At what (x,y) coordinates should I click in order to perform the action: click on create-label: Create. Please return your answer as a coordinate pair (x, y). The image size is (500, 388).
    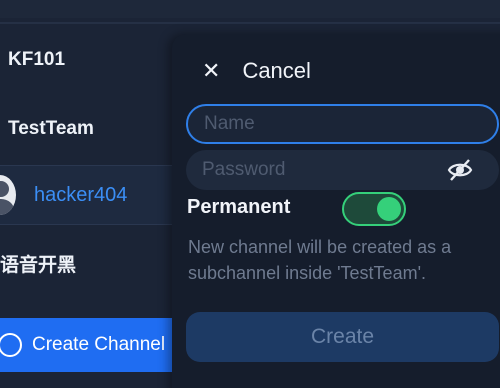
    Looking at the image, I should click on (342, 336).